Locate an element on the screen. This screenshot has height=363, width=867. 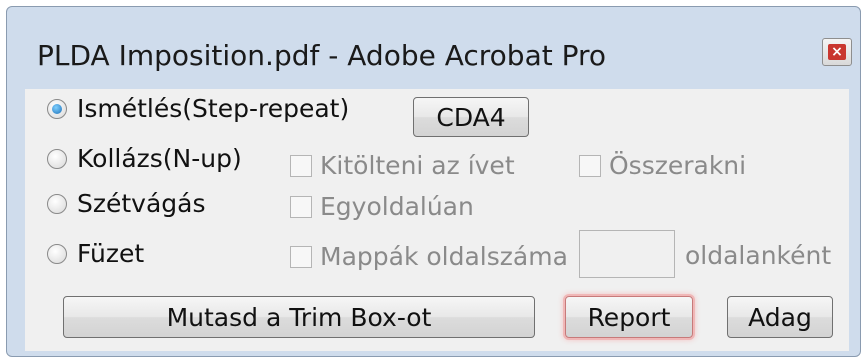
checkbox-label: Kitölteni az ívet is located at coordinates (417, 165).